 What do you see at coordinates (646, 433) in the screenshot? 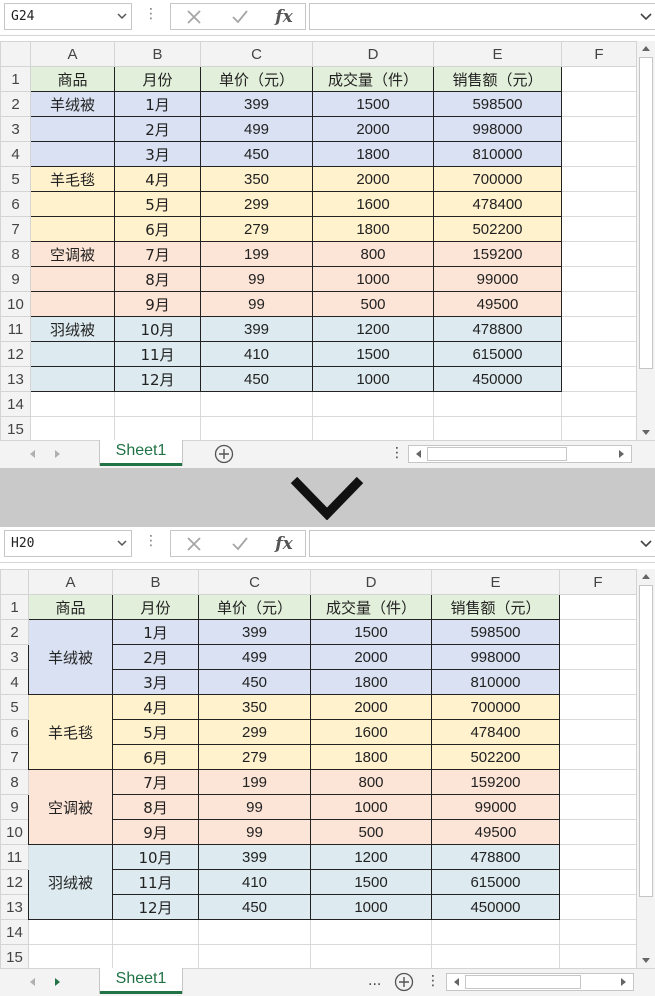
I see `scroll-down-icon` at bounding box center [646, 433].